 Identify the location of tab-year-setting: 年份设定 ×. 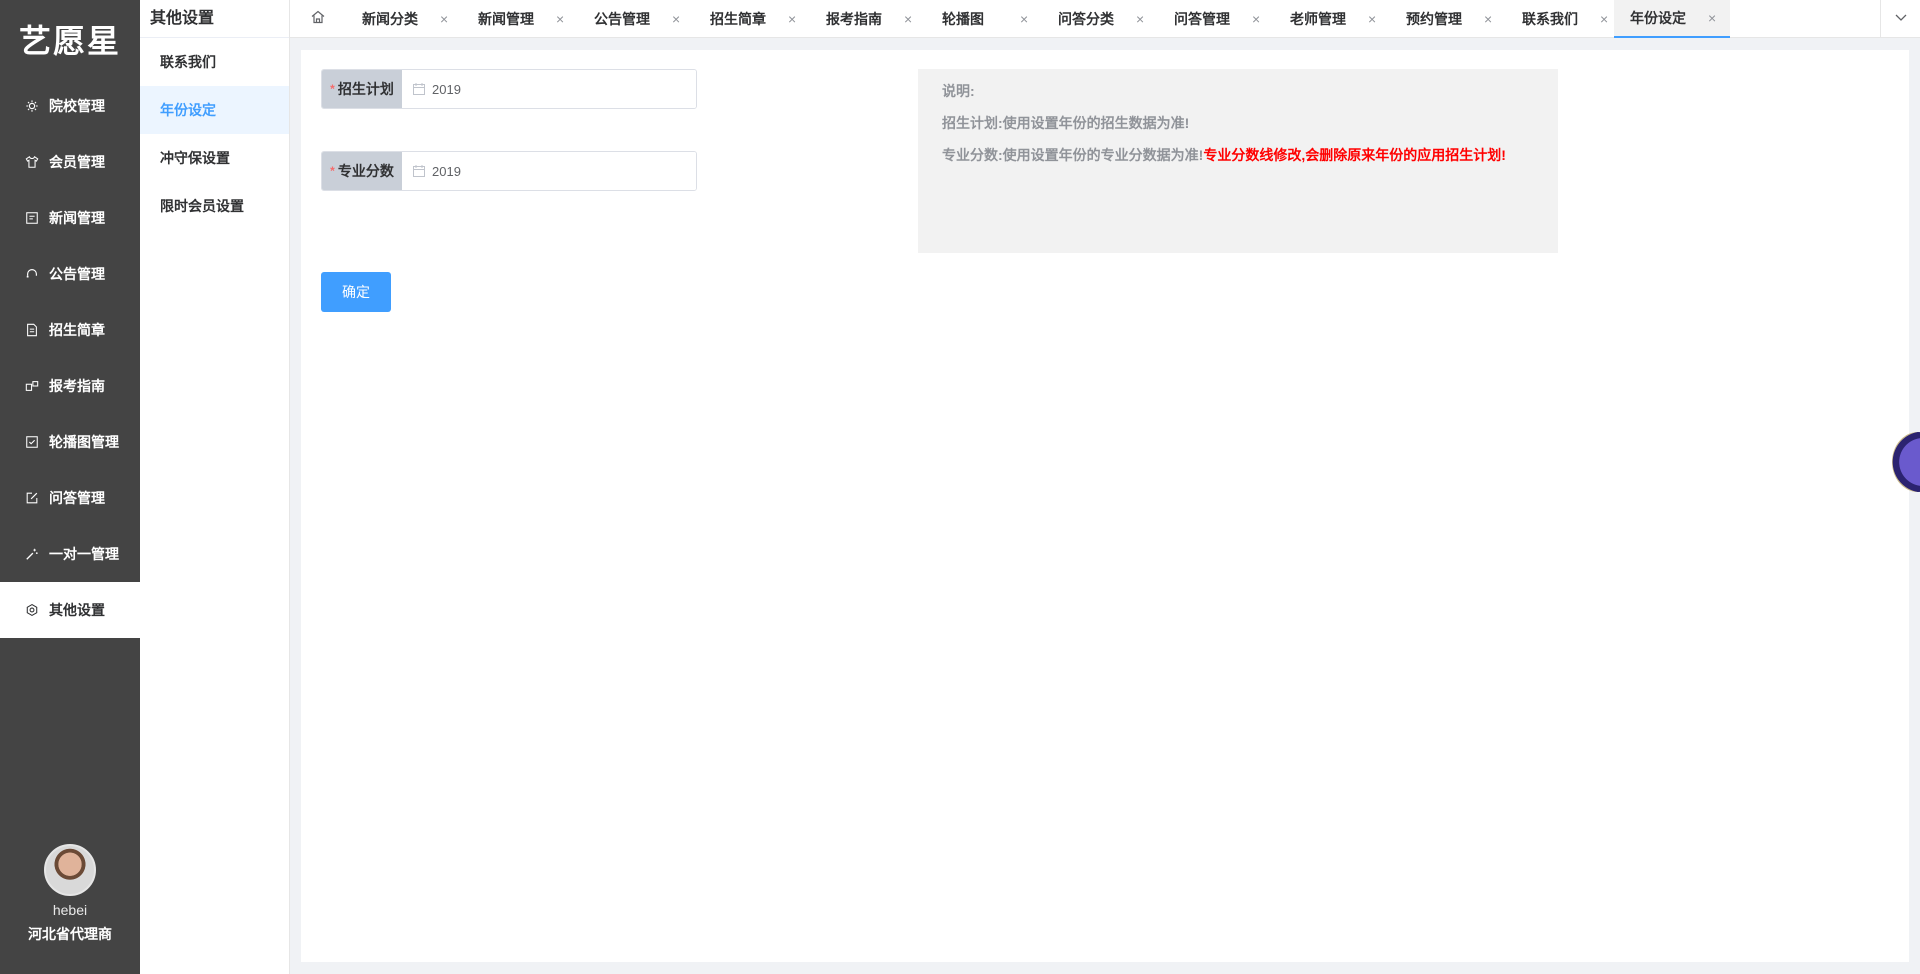
(1672, 19).